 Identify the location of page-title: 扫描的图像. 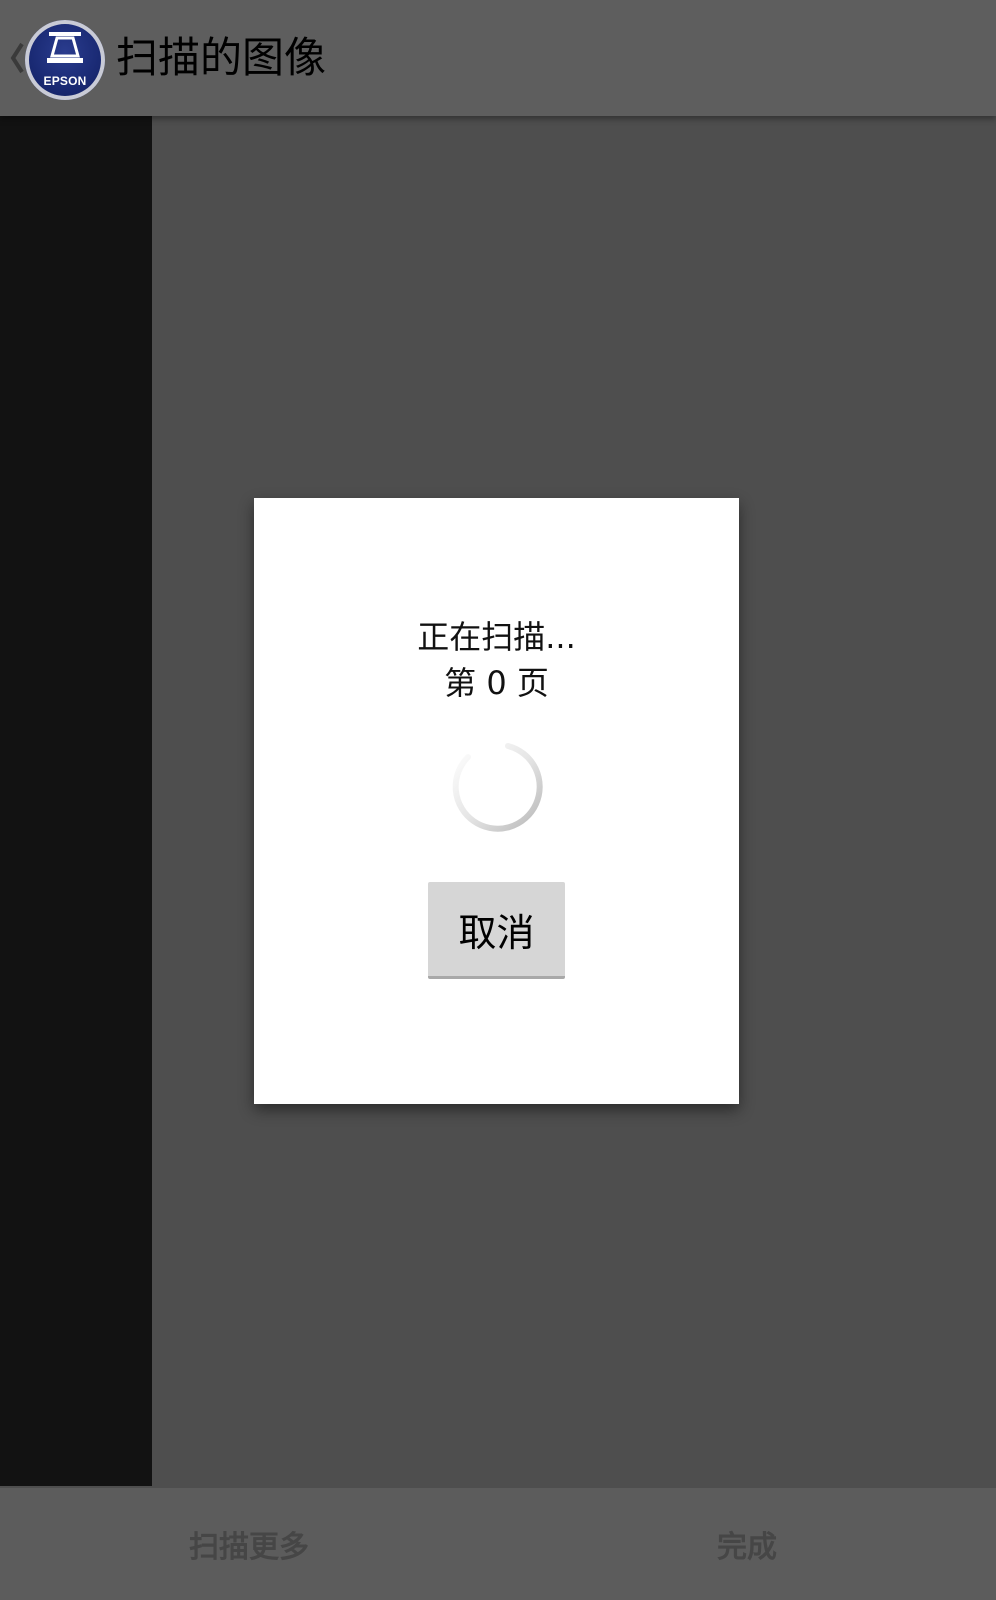
(221, 57).